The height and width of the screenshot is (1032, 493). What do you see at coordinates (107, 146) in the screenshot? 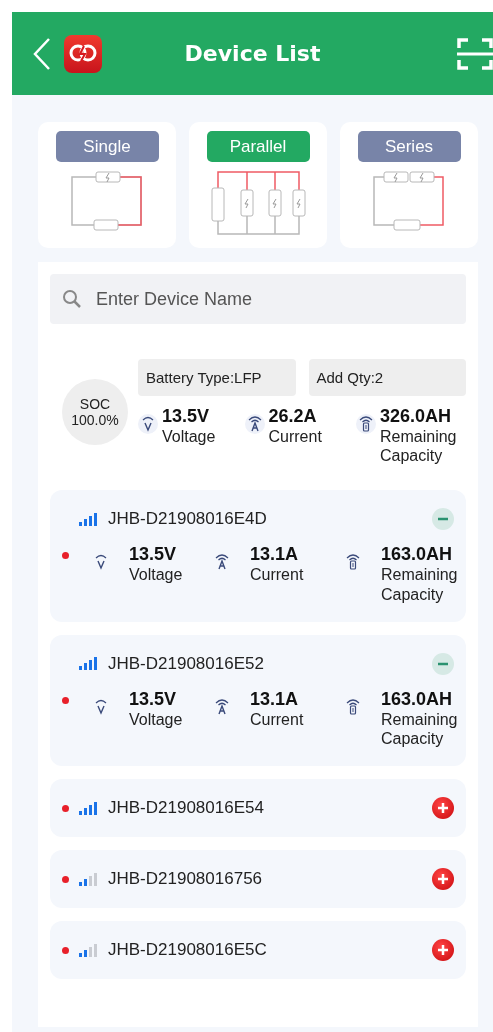
I see `mode-tab: Single` at bounding box center [107, 146].